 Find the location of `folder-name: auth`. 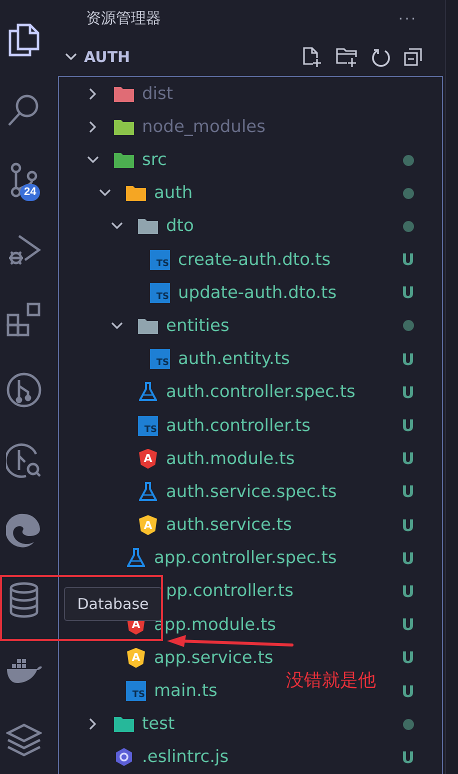

folder-name: auth is located at coordinates (276, 193).